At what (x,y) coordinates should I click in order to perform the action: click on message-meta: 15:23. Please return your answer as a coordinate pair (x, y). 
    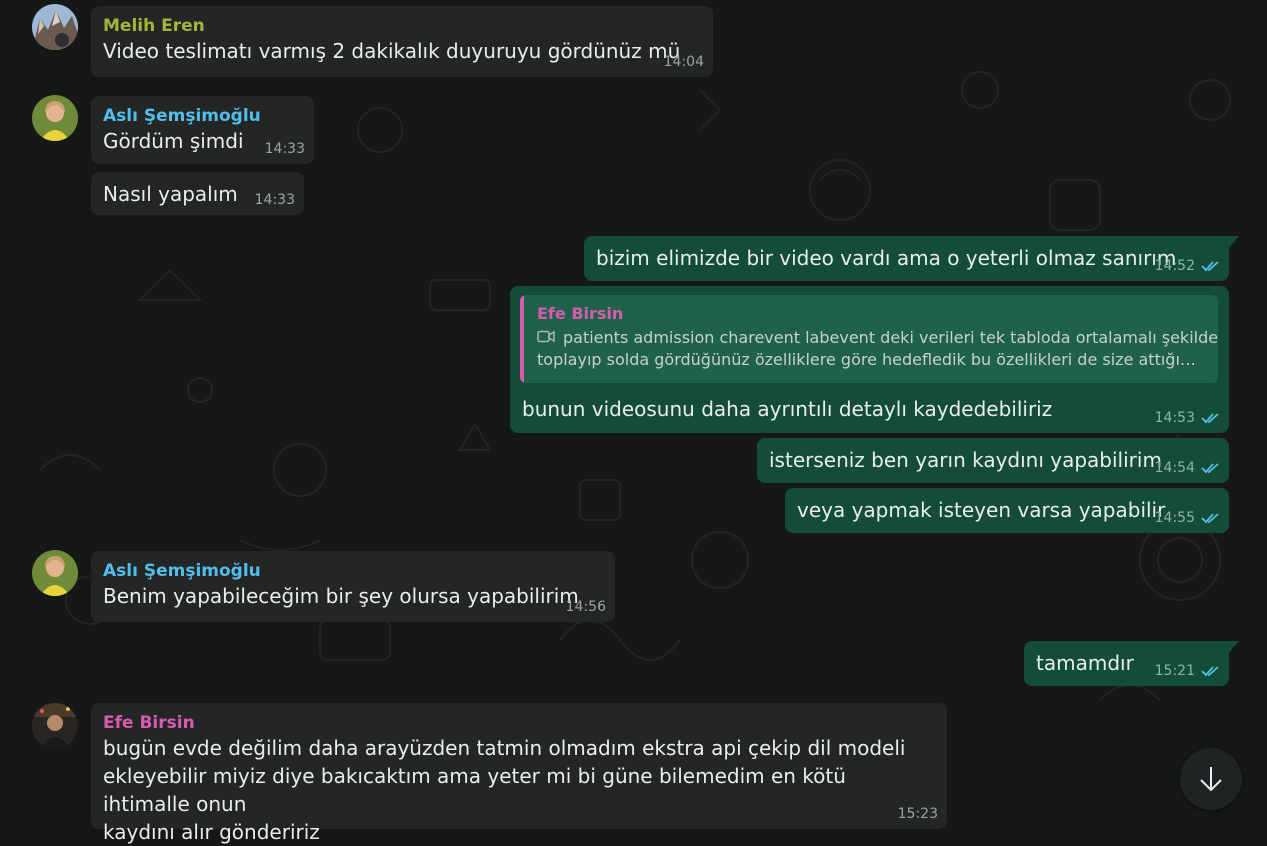
    Looking at the image, I should click on (918, 814).